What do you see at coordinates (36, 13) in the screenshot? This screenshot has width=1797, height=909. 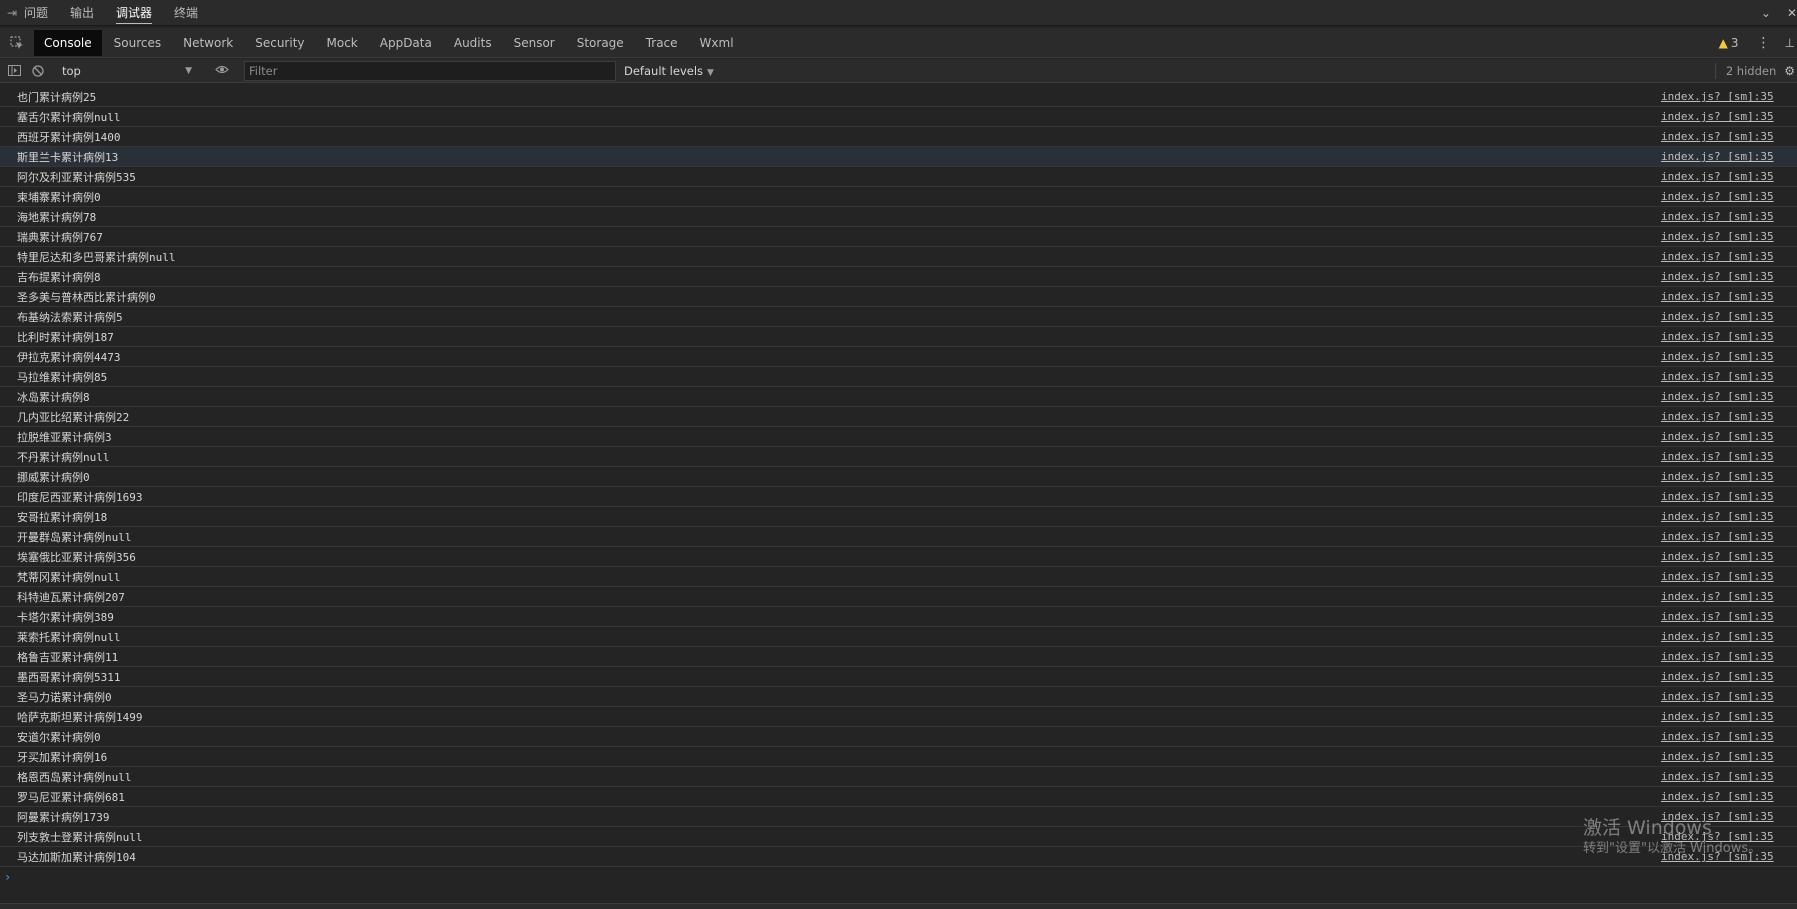 I see `panel-tab-problems: 问题` at bounding box center [36, 13].